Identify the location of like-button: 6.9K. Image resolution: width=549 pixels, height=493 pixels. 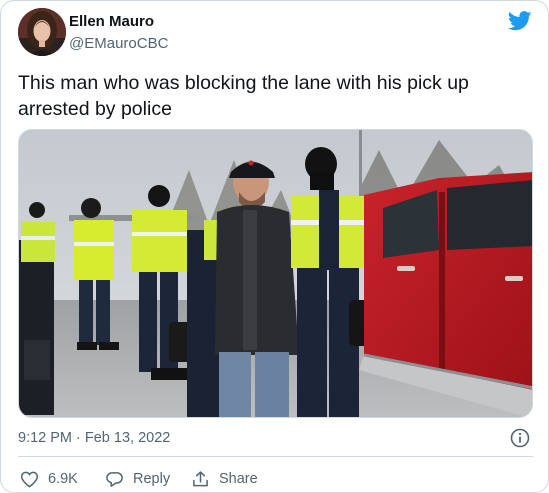
(49, 479).